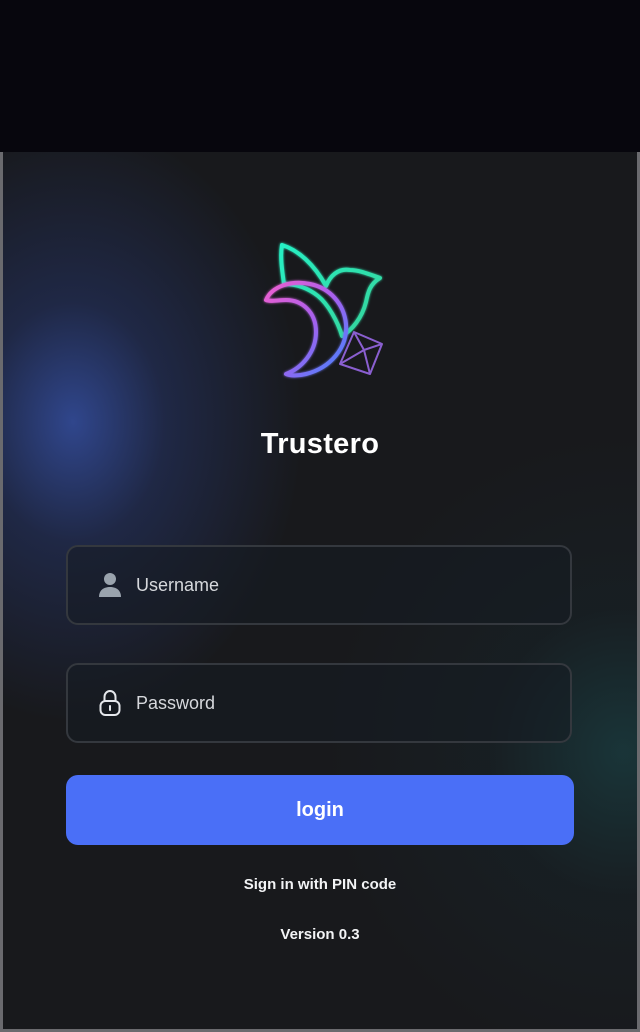 The image size is (640, 1032). Describe the element at coordinates (346, 585) in the screenshot. I see `username-input` at that location.